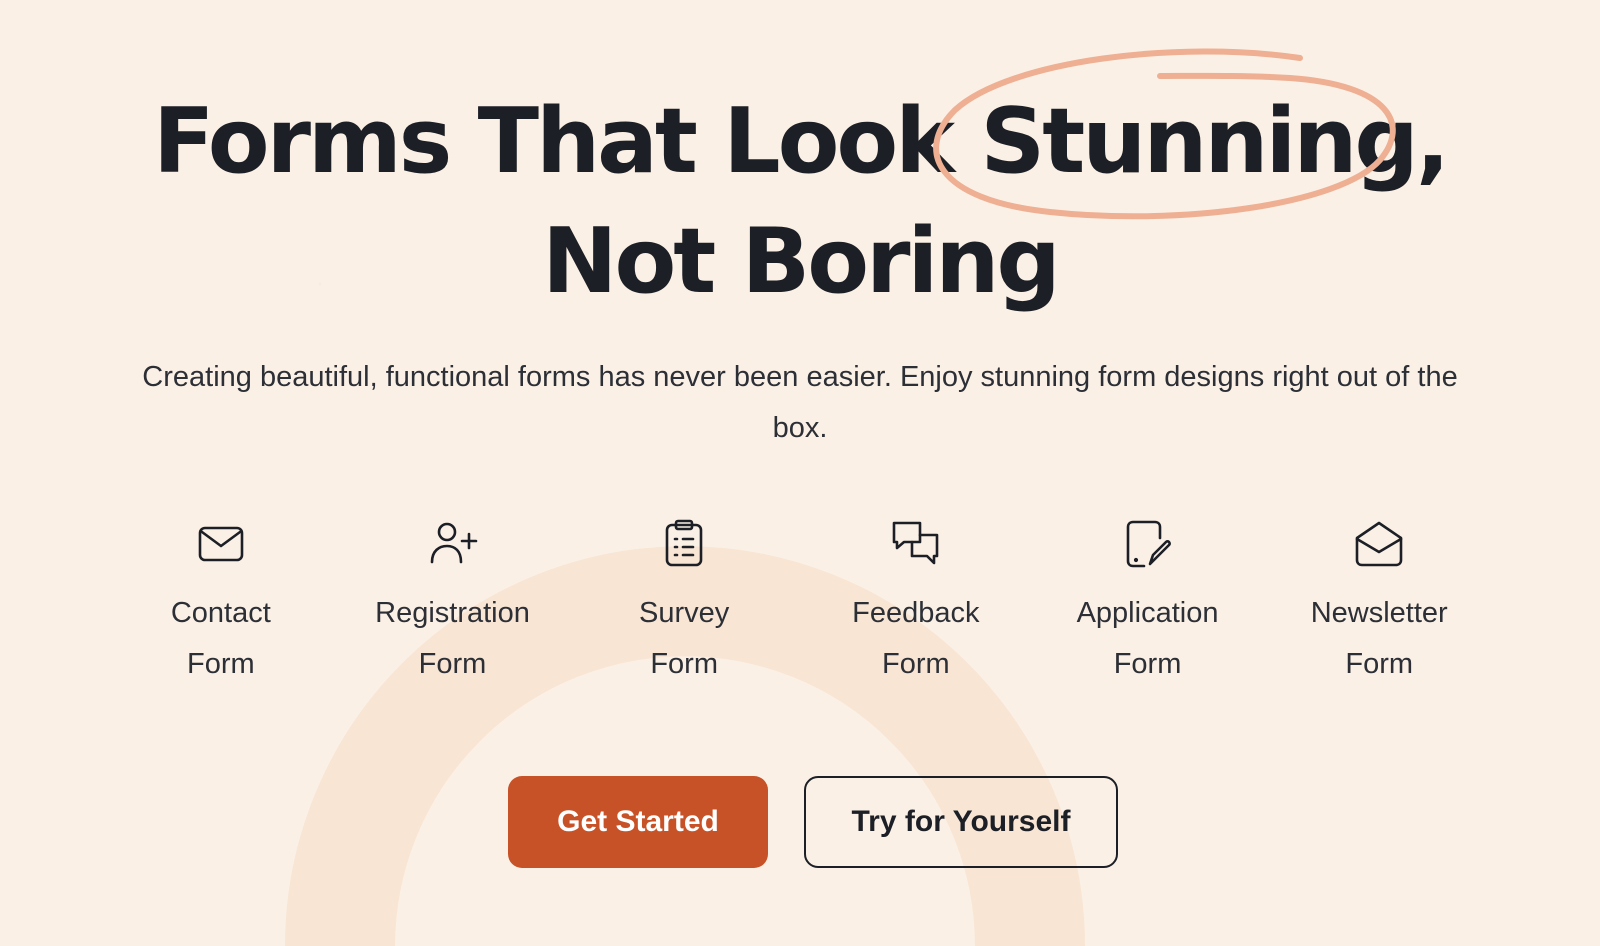  I want to click on form-type-registration: Registration Form, so click(453, 604).